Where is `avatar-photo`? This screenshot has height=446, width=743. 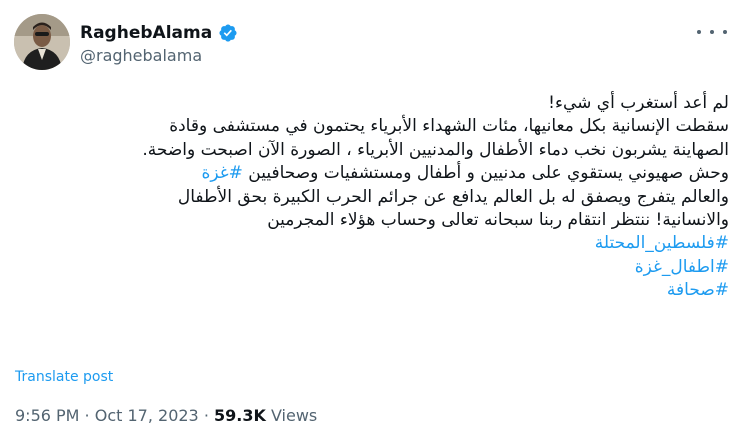 avatar-photo is located at coordinates (42, 42).